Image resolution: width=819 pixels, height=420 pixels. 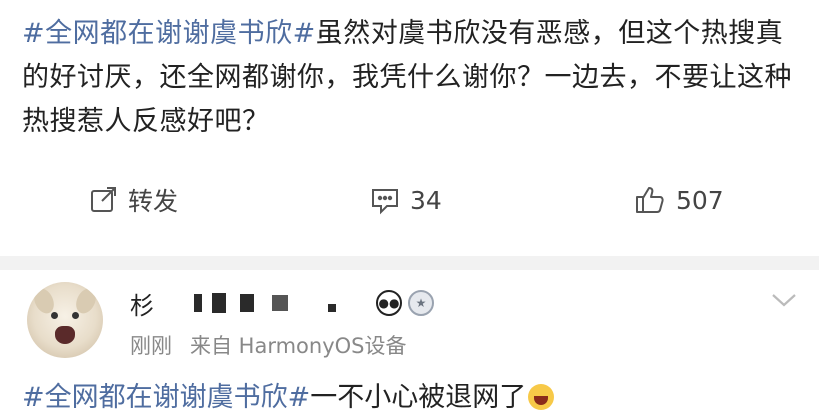 I want to click on comment-text: #全网都在谢谢虞书欣#一不小心被退网了, so click(x=288, y=398).